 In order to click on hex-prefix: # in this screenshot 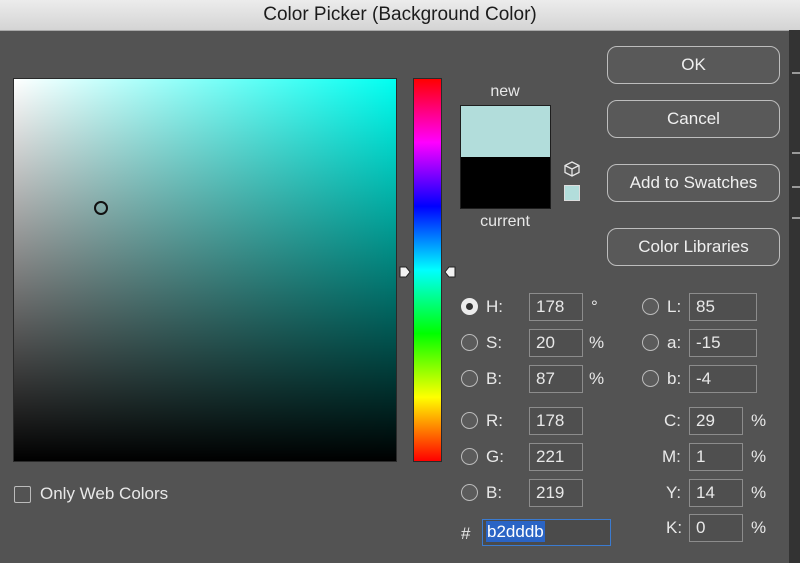, I will do `click(466, 533)`.